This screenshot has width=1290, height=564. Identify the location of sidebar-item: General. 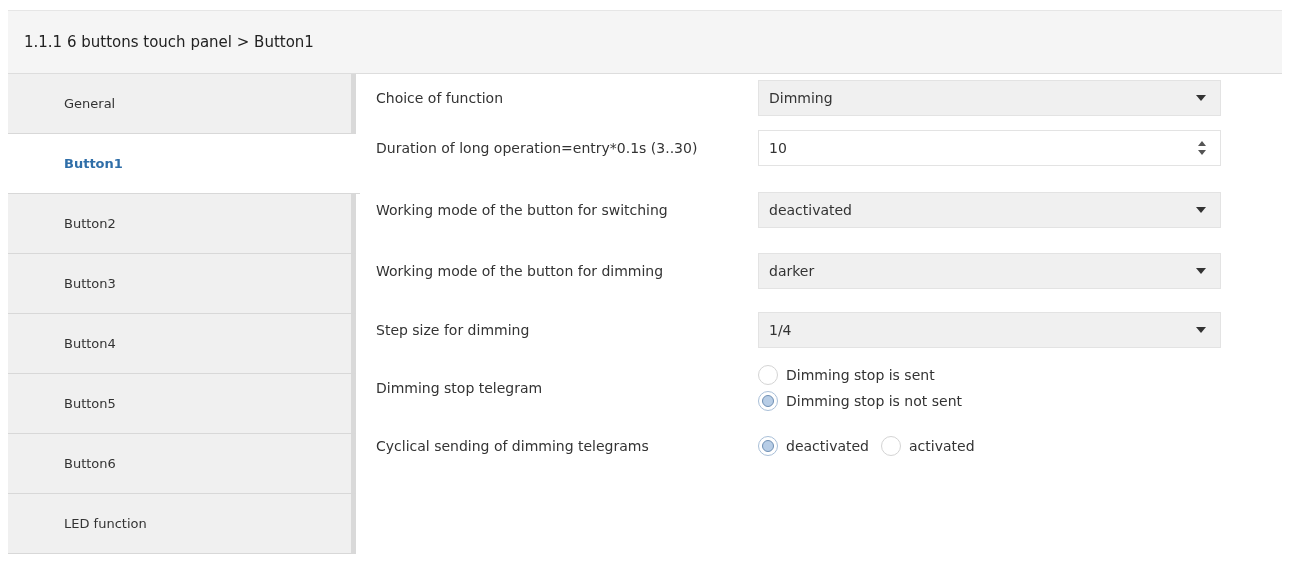
(182, 104).